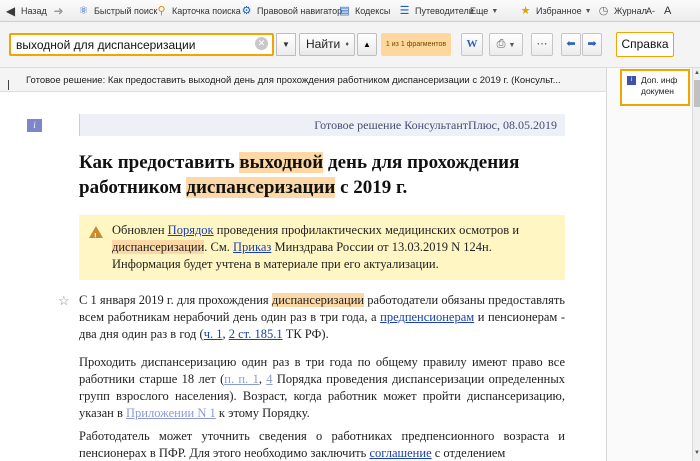  I want to click on info-icon: i, so click(34, 125).